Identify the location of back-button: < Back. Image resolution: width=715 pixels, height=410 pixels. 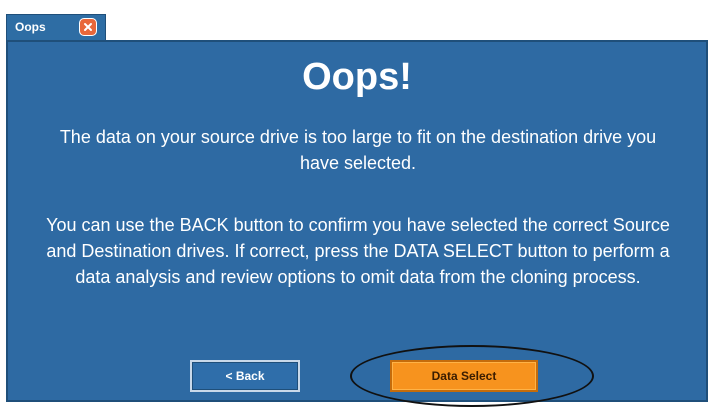
(245, 376).